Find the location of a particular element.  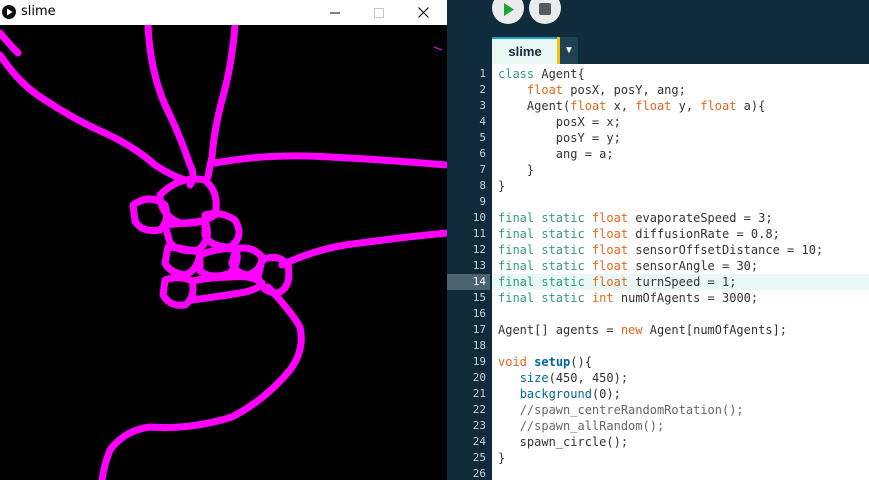

code-token: int is located at coordinates (602, 298).